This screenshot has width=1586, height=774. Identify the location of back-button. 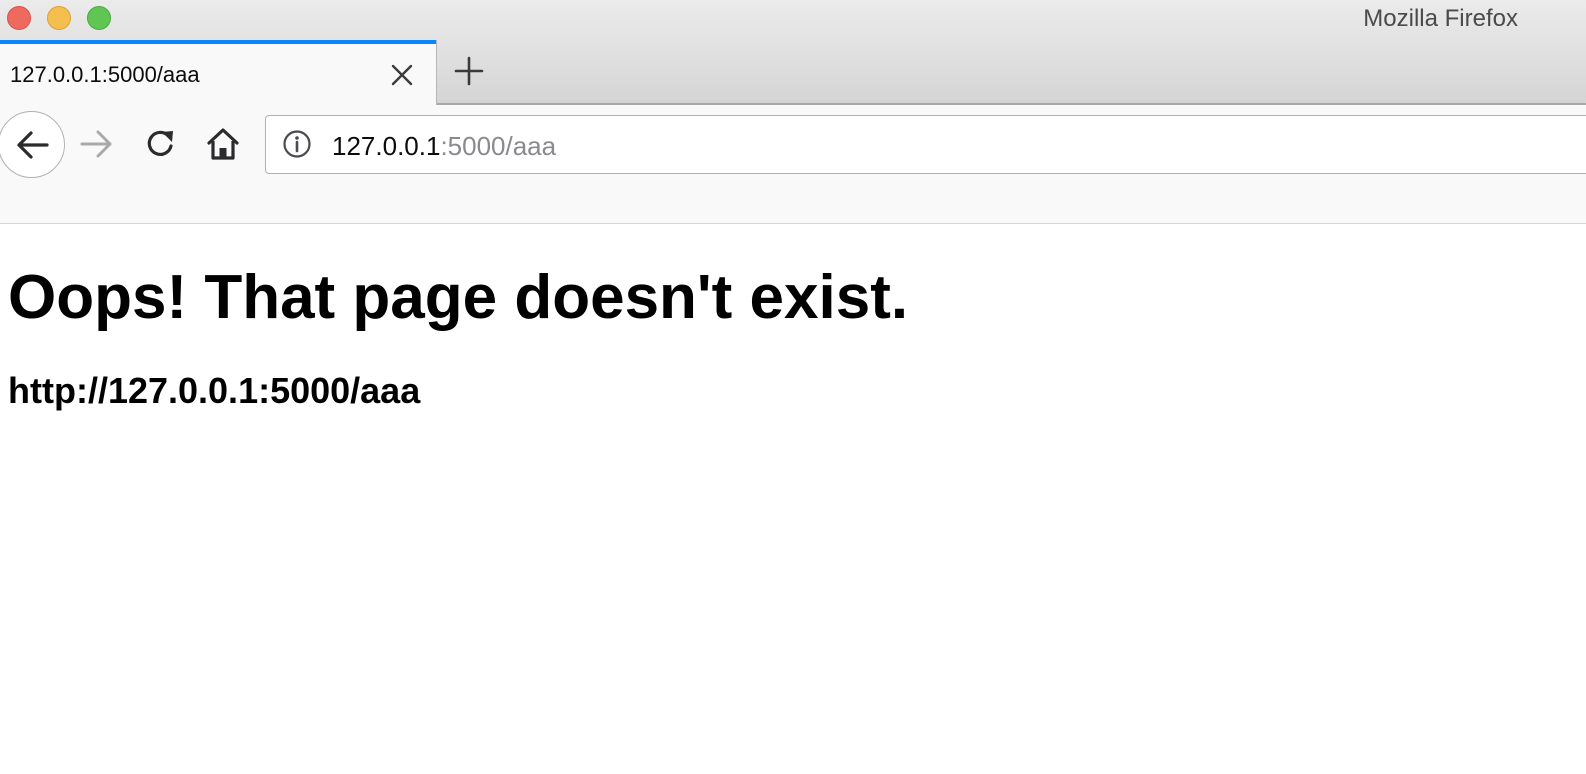
(32, 144).